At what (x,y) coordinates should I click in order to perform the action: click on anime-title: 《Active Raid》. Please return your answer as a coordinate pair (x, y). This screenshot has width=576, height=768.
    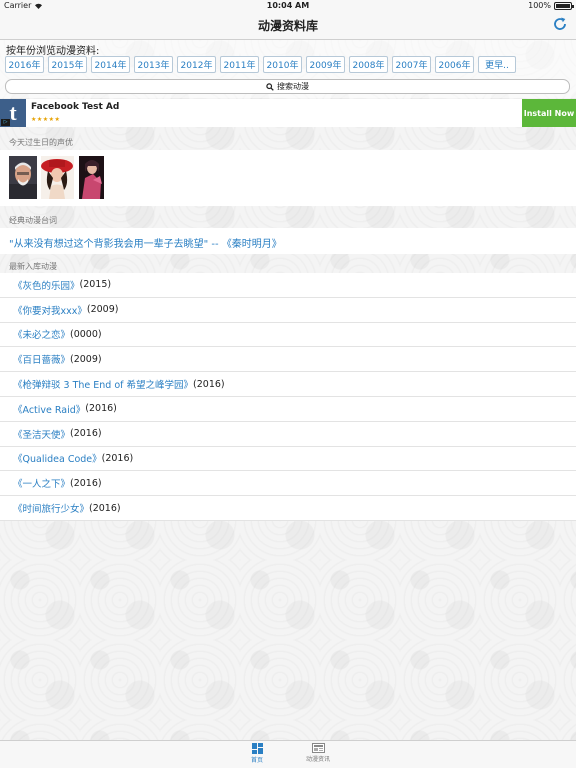
    Looking at the image, I should click on (49, 409).